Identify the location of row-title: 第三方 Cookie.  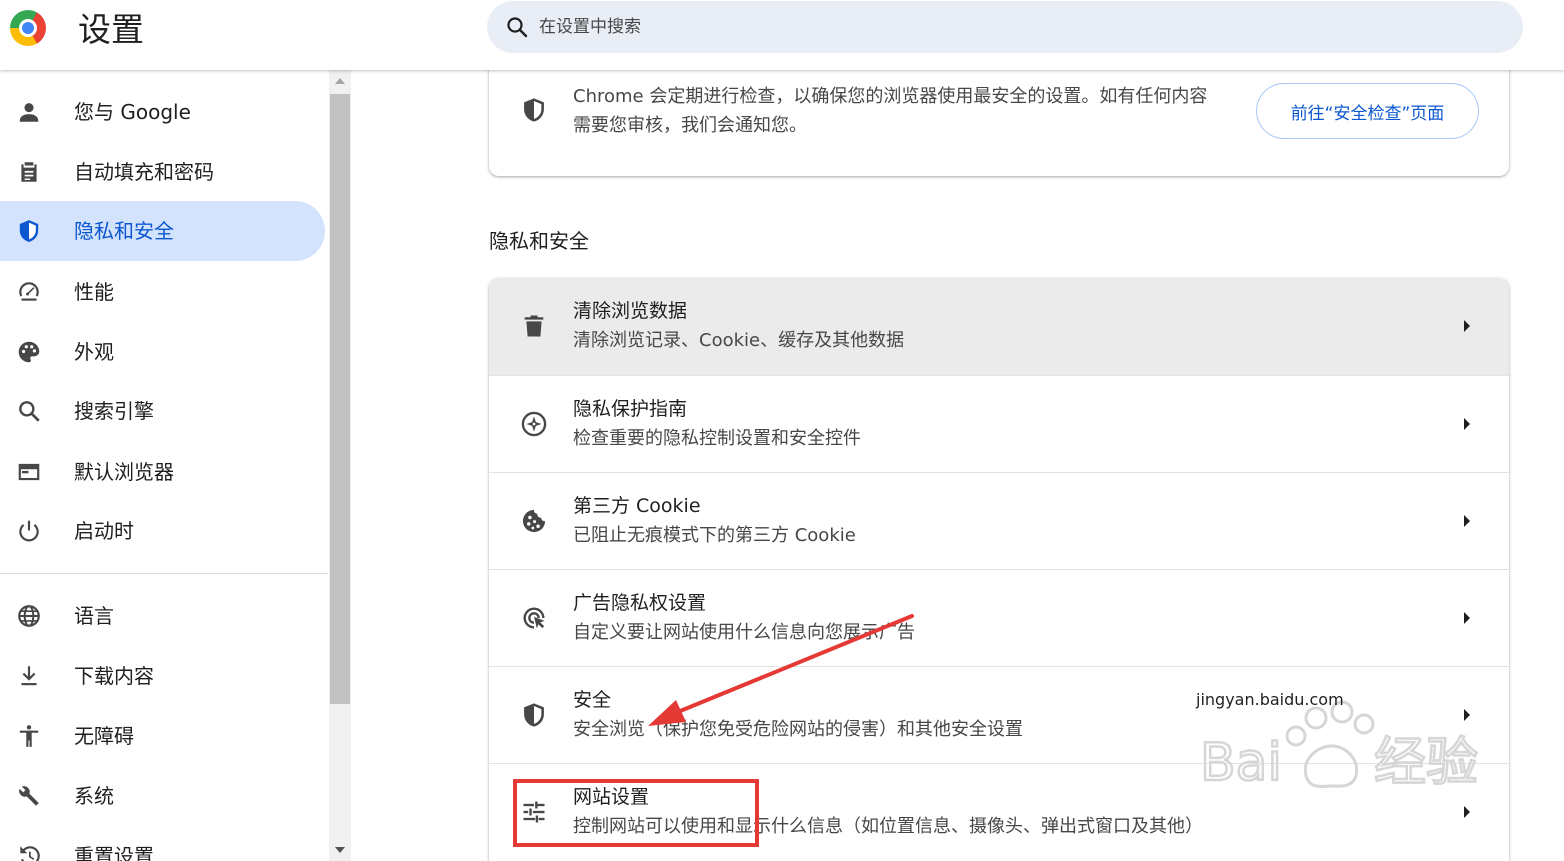
(637, 506).